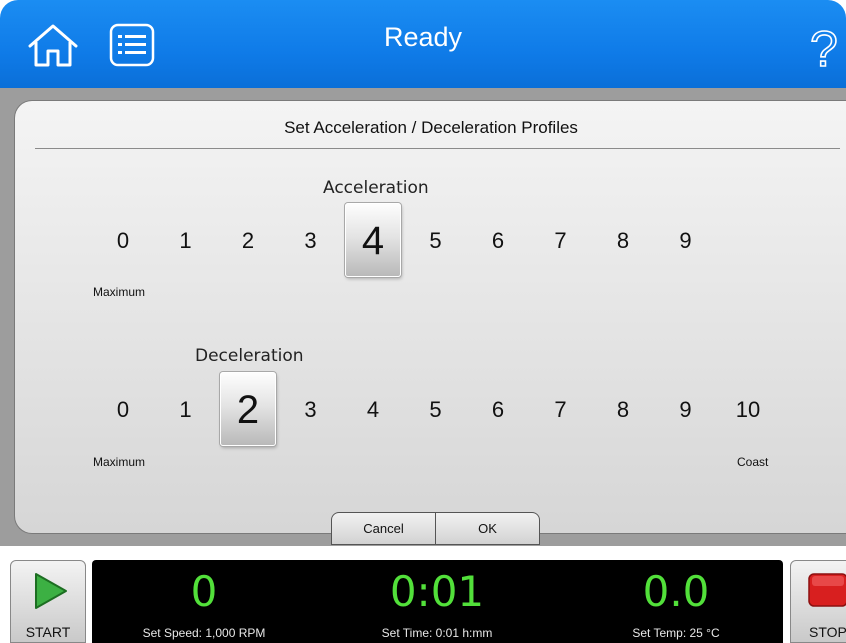 The height and width of the screenshot is (643, 846). I want to click on deceleration-maximum-label: Maximum, so click(119, 462).